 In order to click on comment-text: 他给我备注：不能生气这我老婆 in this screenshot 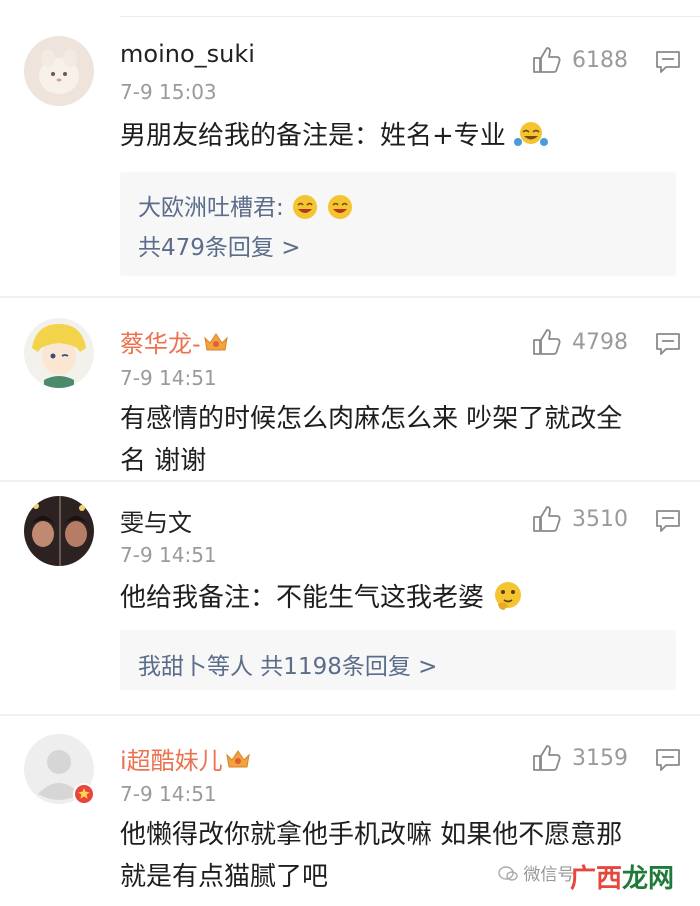, I will do `click(392, 601)`.